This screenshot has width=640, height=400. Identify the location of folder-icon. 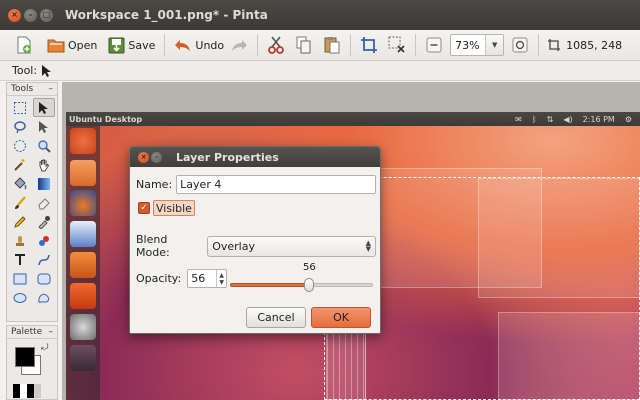
(56, 45).